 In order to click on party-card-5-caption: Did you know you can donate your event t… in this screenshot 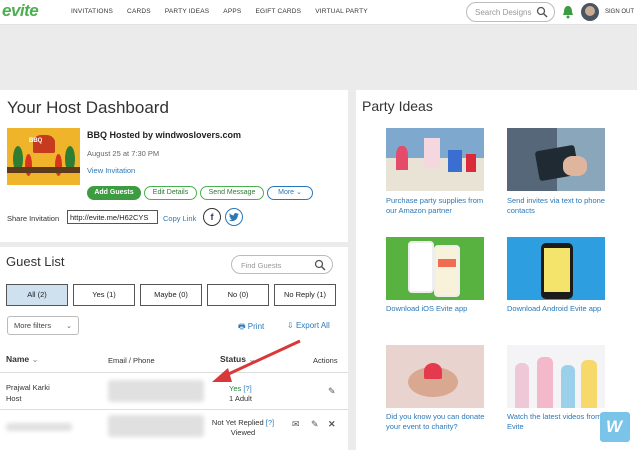, I will do `click(438, 422)`.